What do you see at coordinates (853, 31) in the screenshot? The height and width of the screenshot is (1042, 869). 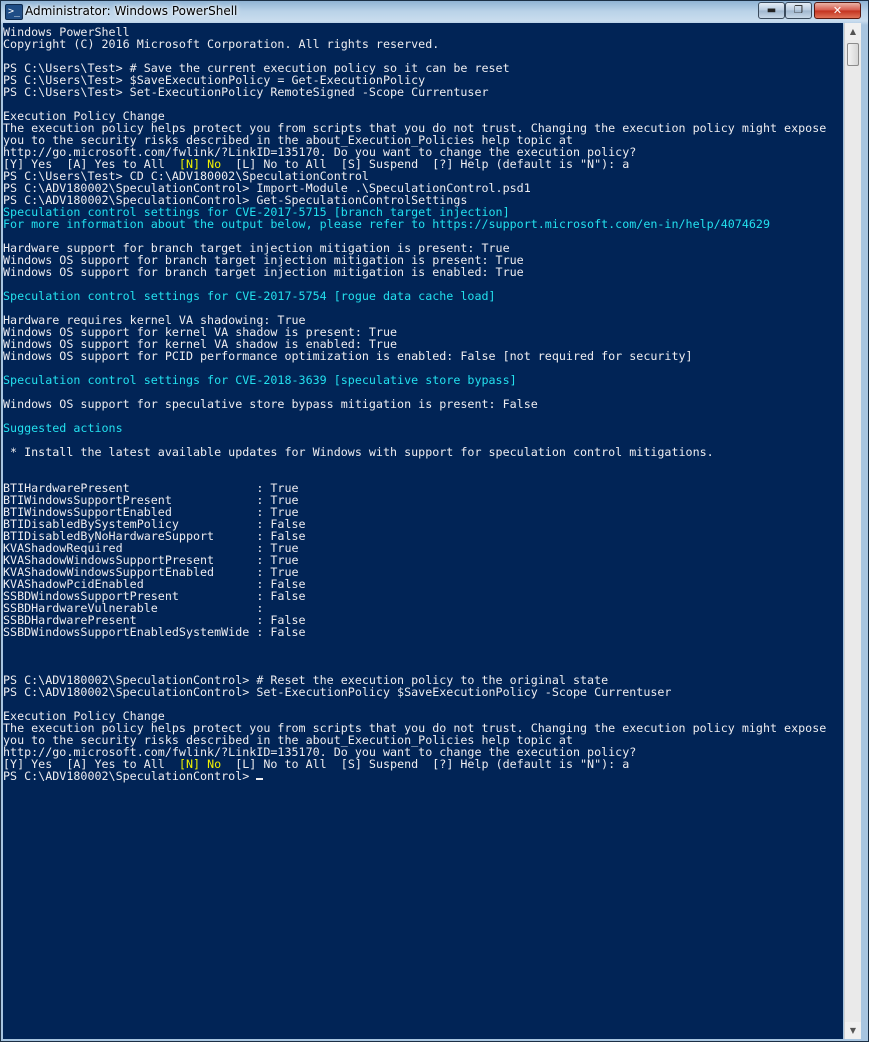 I see `scroll-up-arrow-icon: ▲` at bounding box center [853, 31].